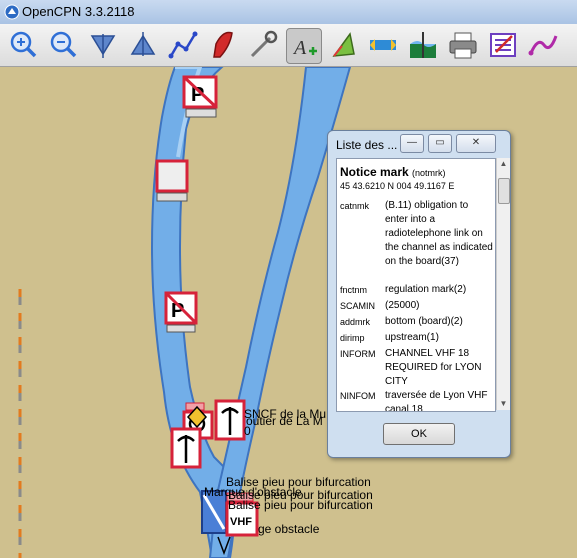  What do you see at coordinates (241, 522) in the screenshot?
I see `svg-text: VHF` at bounding box center [241, 522].